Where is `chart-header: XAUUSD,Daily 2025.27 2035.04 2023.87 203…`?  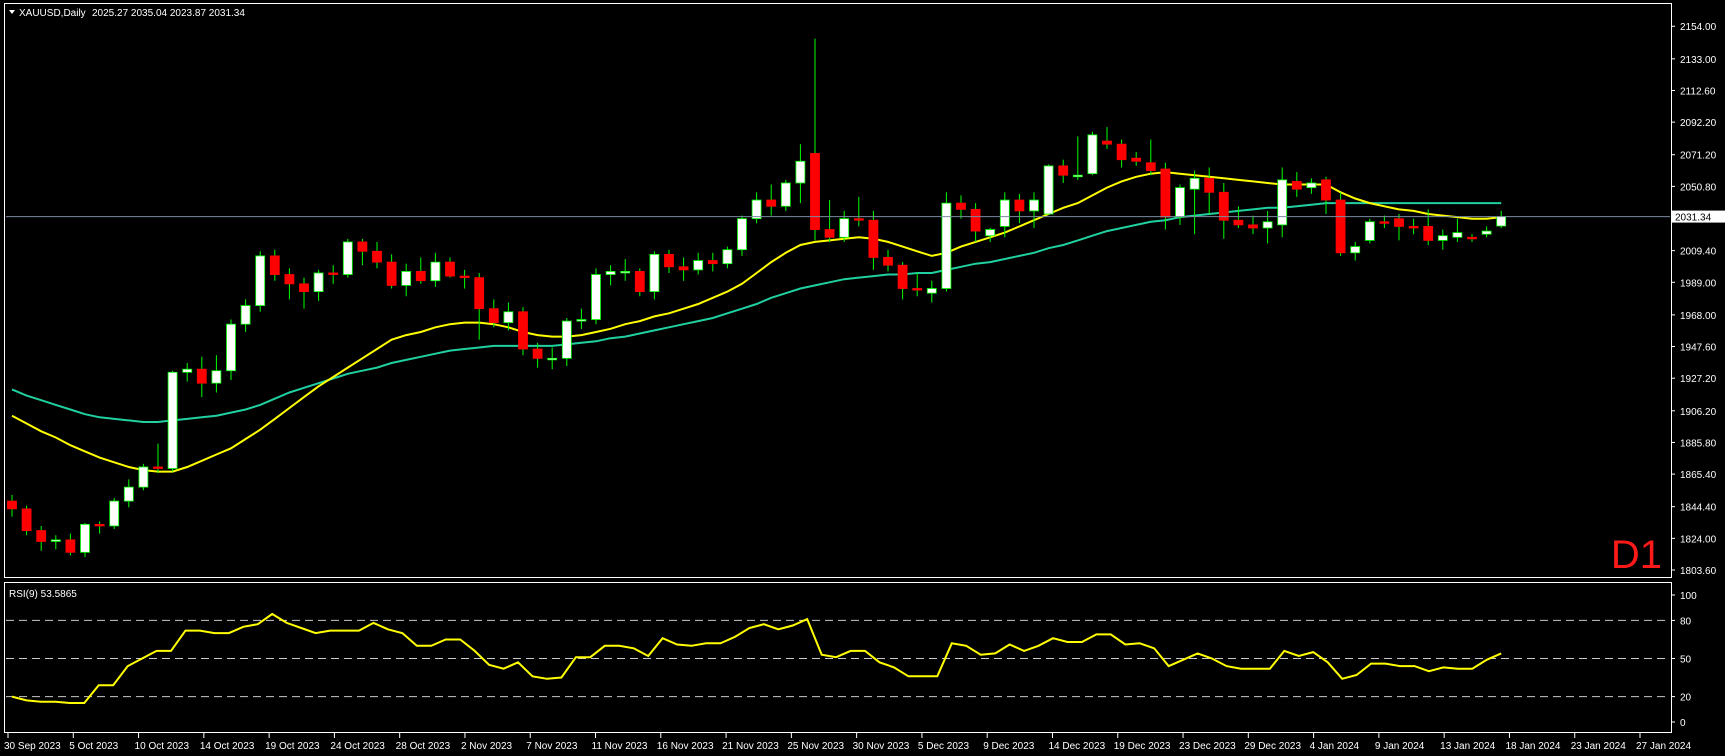 chart-header: XAUUSD,Daily 2025.27 2035.04 2023.87 203… is located at coordinates (127, 13).